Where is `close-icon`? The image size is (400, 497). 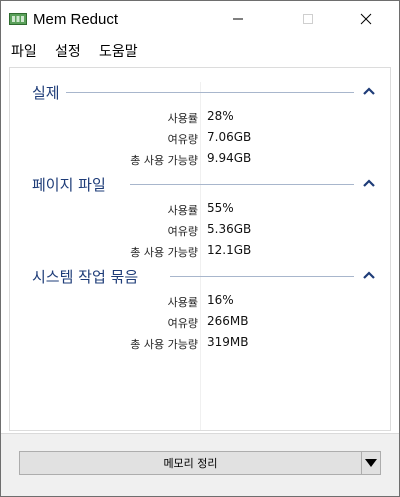
close-icon is located at coordinates (366, 19).